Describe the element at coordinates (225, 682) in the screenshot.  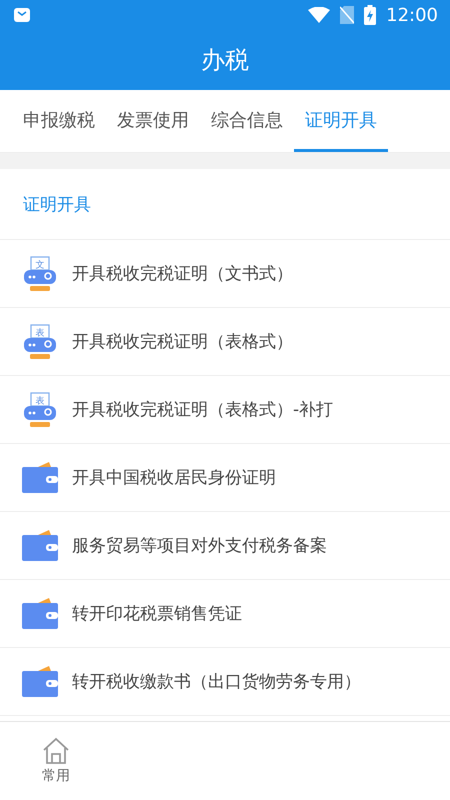
I see `service-list-item: 转开税收缴款书（出口货物劳务专用）` at that location.